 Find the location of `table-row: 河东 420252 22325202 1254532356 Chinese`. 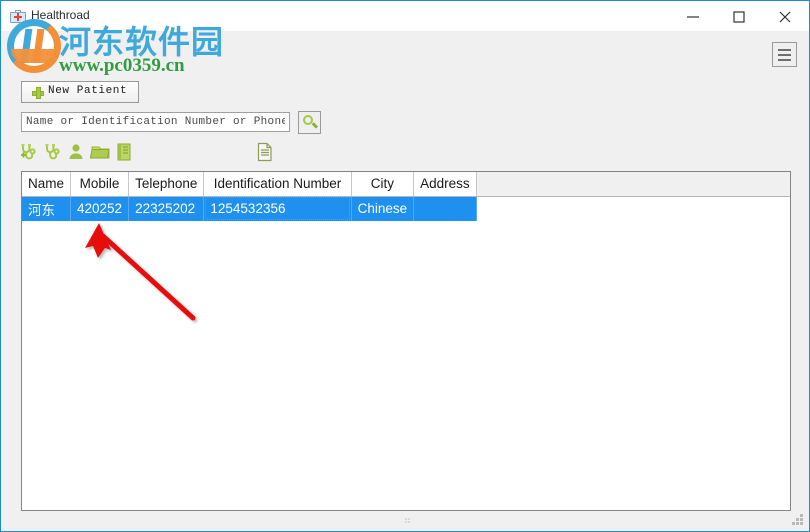

table-row: 河东 420252 22325202 1254532356 Chinese is located at coordinates (406, 208).